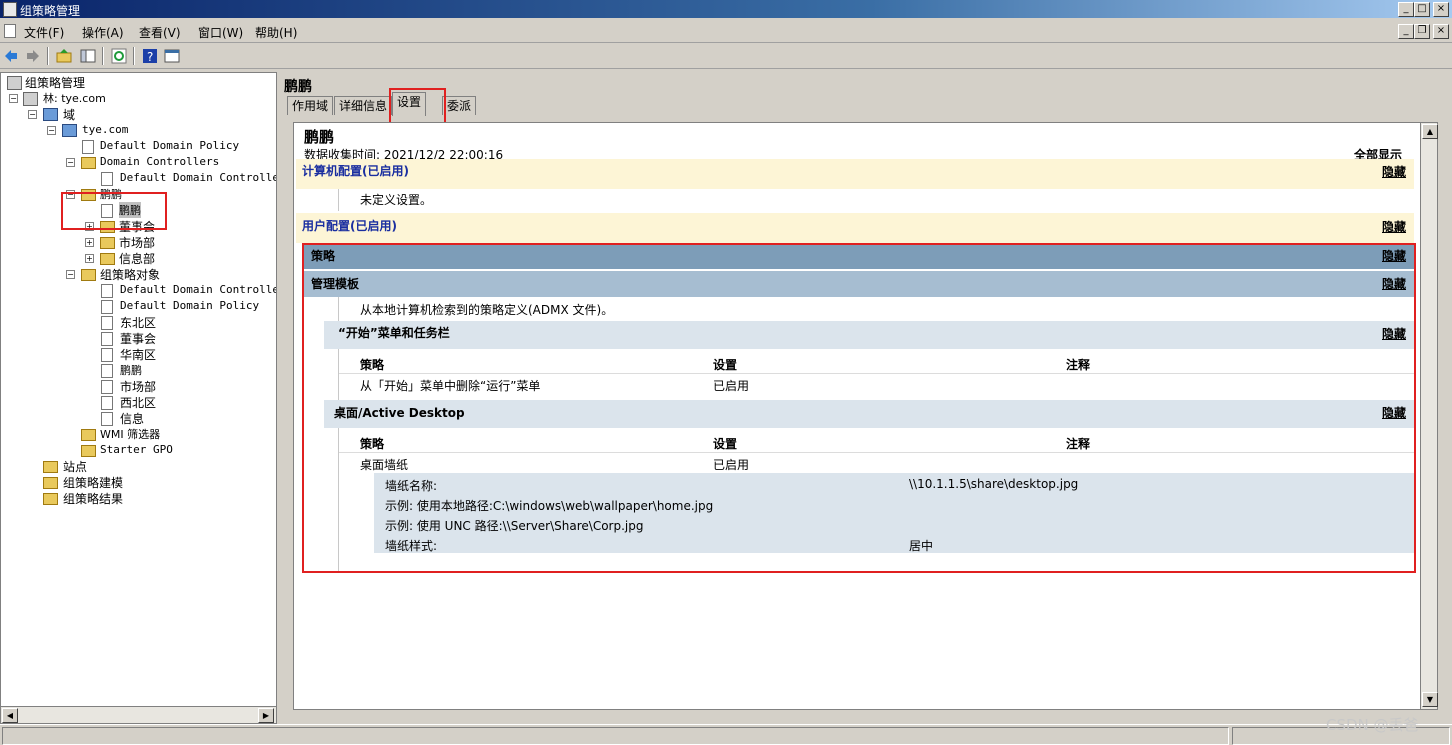 The height and width of the screenshot is (745, 1452). Describe the element at coordinates (1406, 9) in the screenshot. I see `minimize-button: _` at that location.